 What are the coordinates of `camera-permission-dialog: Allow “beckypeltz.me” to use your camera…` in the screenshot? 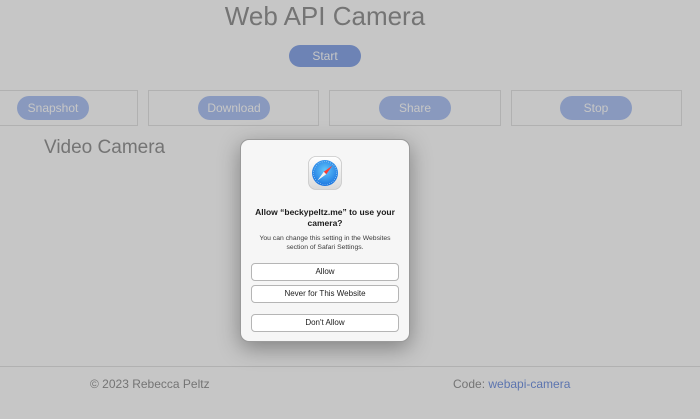 It's located at (325, 240).